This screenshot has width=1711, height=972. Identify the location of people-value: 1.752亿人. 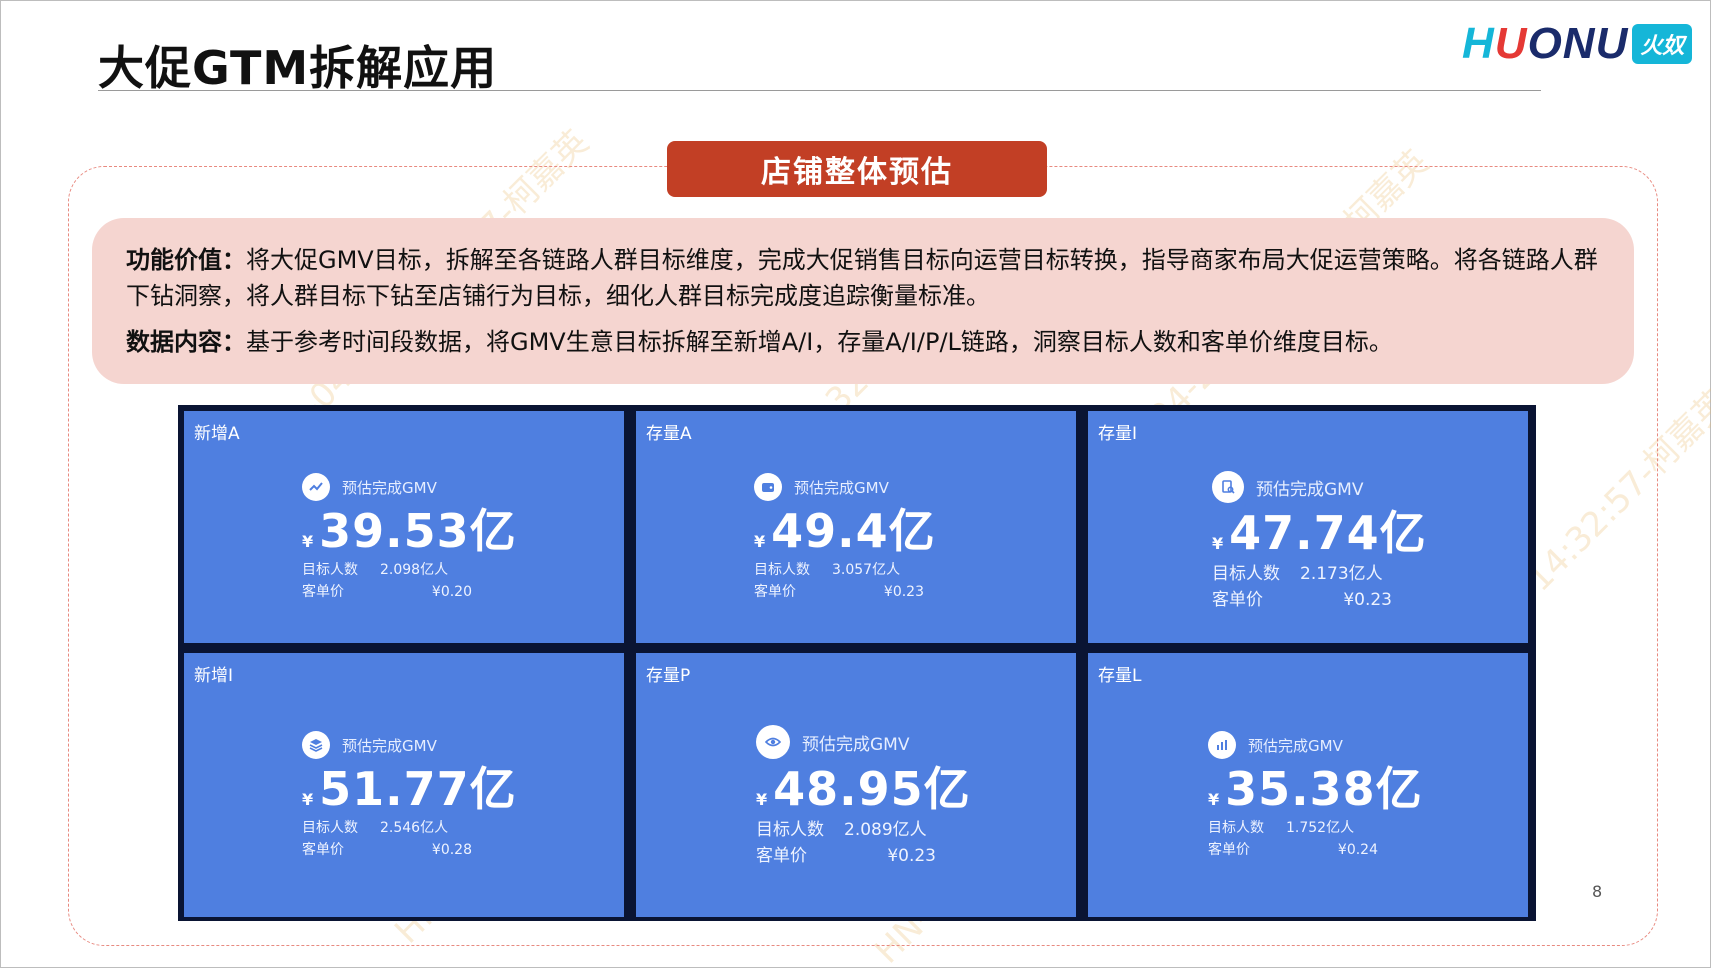
(1320, 828).